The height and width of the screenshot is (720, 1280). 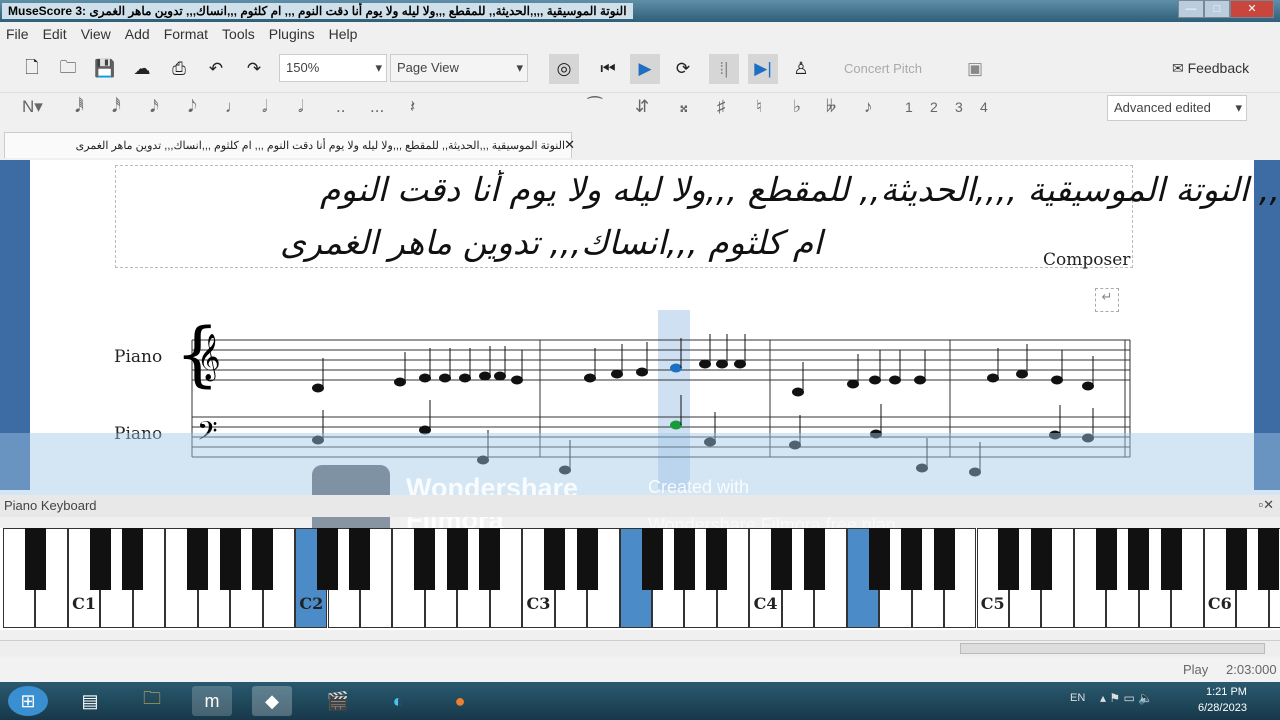 I want to click on duration-32nd-icon: 𝅘𝅥𝅰, so click(x=116, y=107).